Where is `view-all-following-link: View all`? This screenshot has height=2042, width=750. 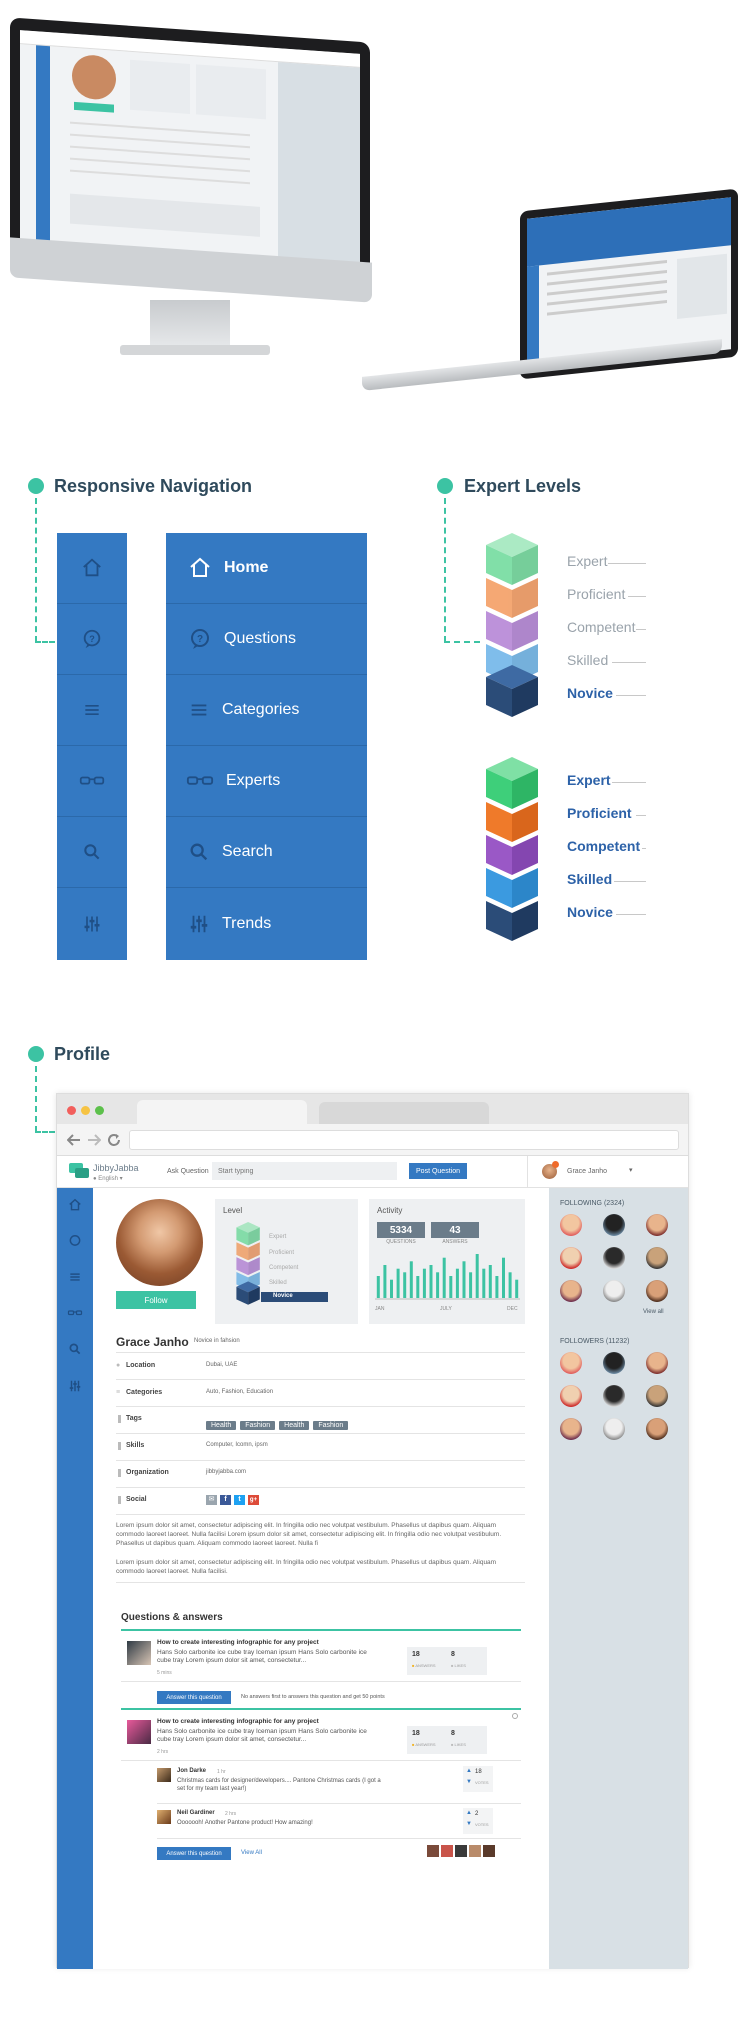
view-all-following-link: View all is located at coordinates (653, 1312).